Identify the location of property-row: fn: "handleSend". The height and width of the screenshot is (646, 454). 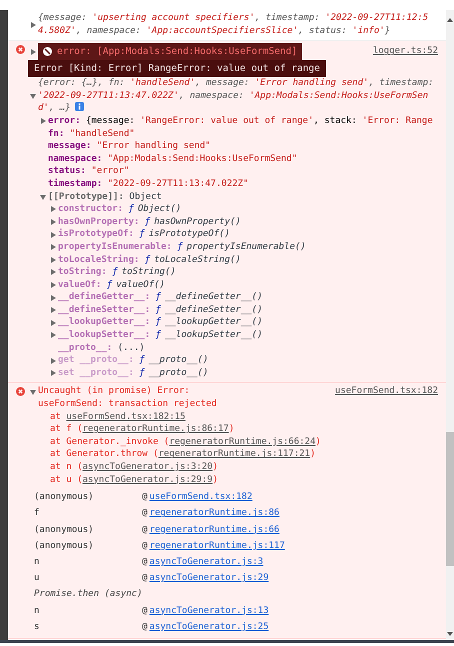
(91, 134).